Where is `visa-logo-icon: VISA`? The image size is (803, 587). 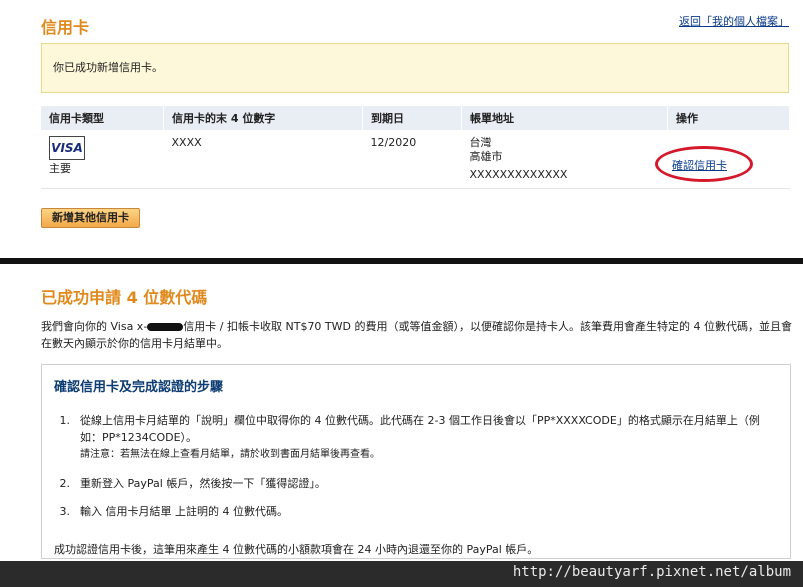
visa-logo-icon: VISA is located at coordinates (67, 148).